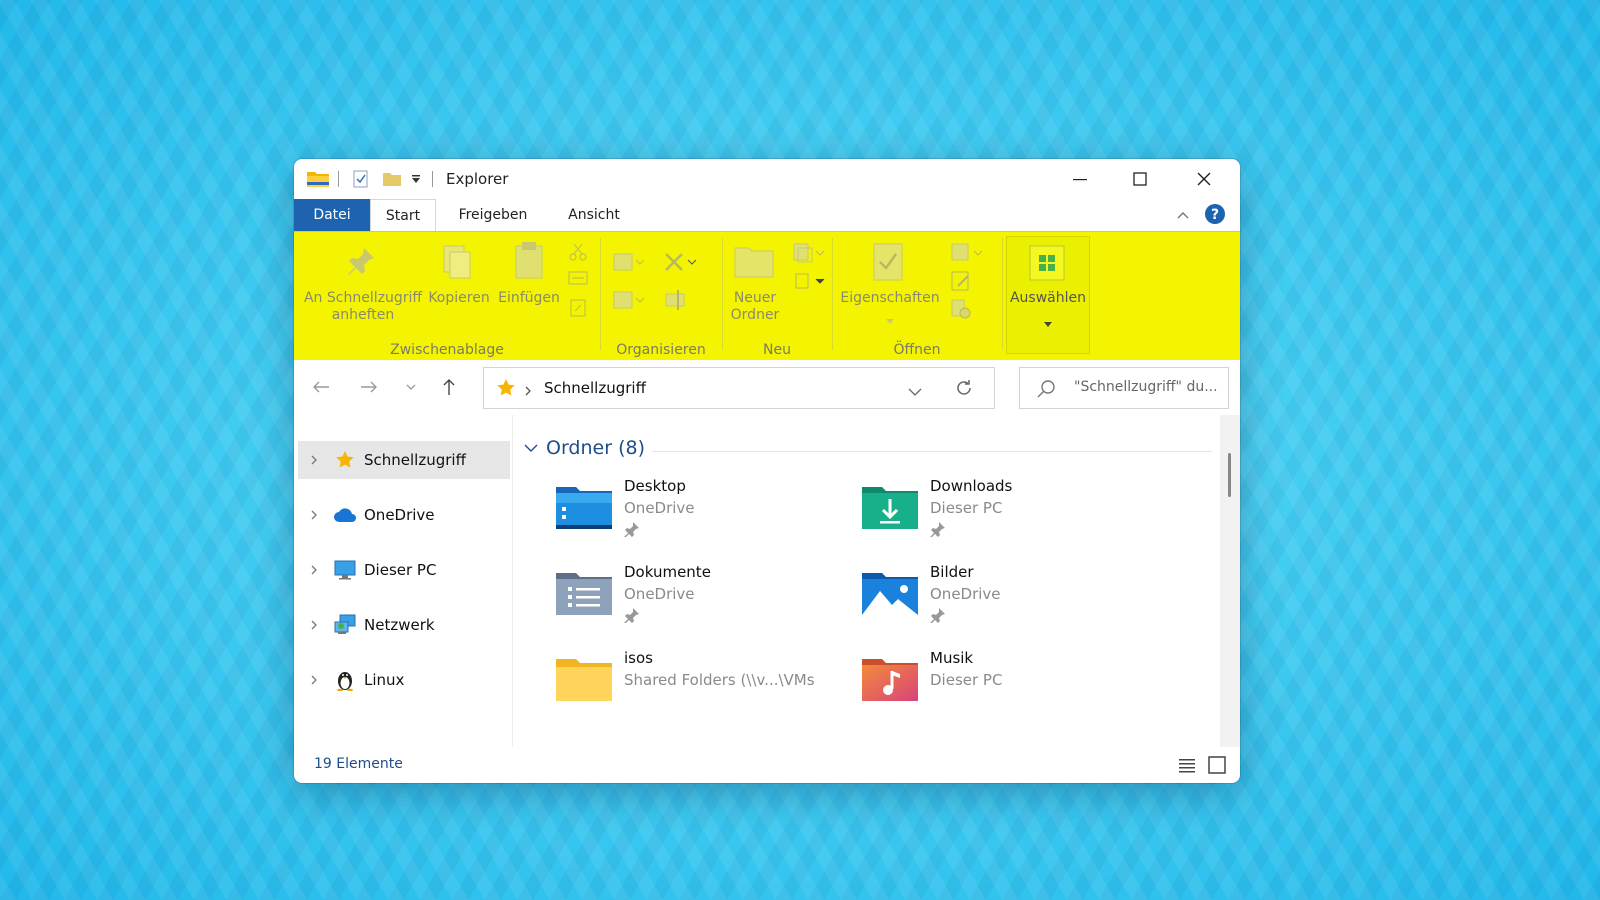 This screenshot has height=900, width=1600. Describe the element at coordinates (971, 486) in the screenshot. I see `folder-name: Downloads` at that location.